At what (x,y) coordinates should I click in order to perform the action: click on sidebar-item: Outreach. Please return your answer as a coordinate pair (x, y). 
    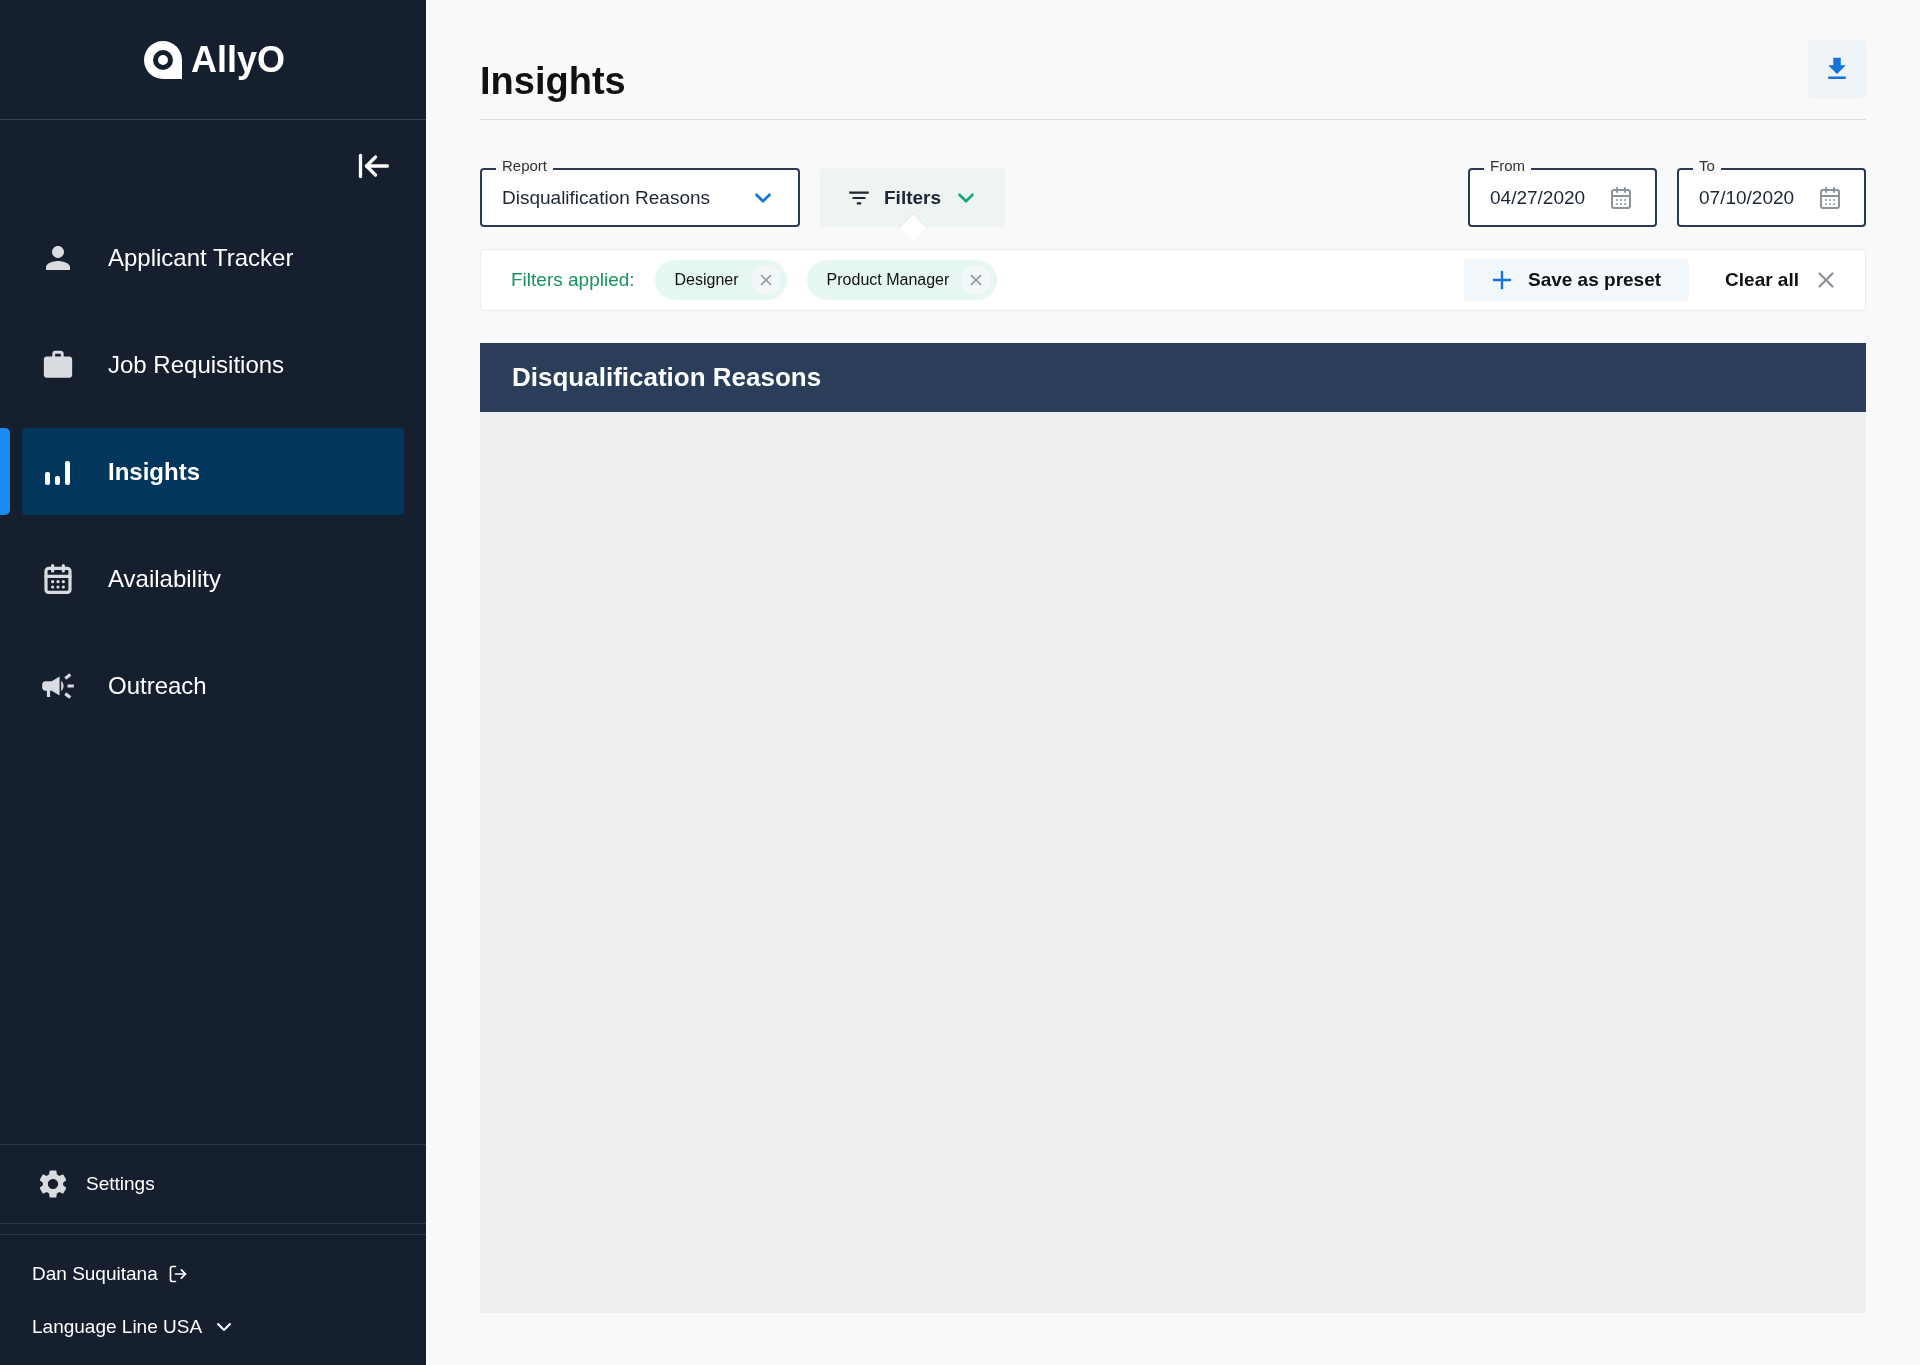
    Looking at the image, I should click on (213, 685).